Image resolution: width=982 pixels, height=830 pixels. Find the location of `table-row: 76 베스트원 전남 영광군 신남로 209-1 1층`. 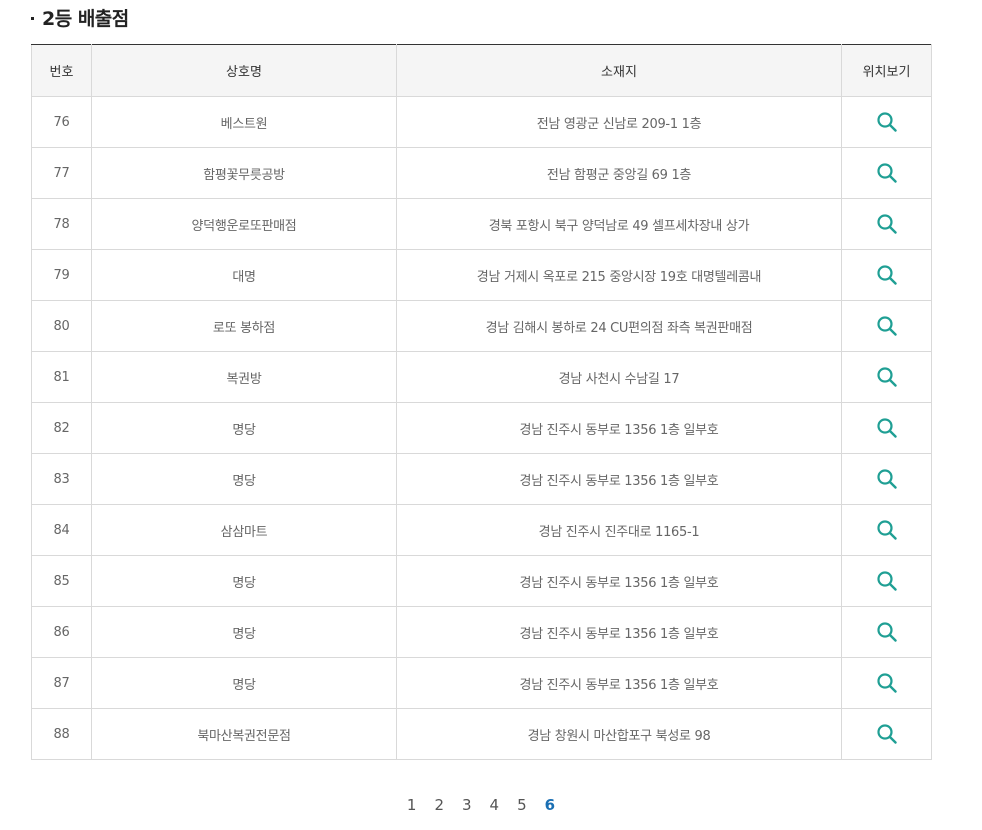

table-row: 76 베스트원 전남 영광군 신남로 209-1 1층 is located at coordinates (481, 122).